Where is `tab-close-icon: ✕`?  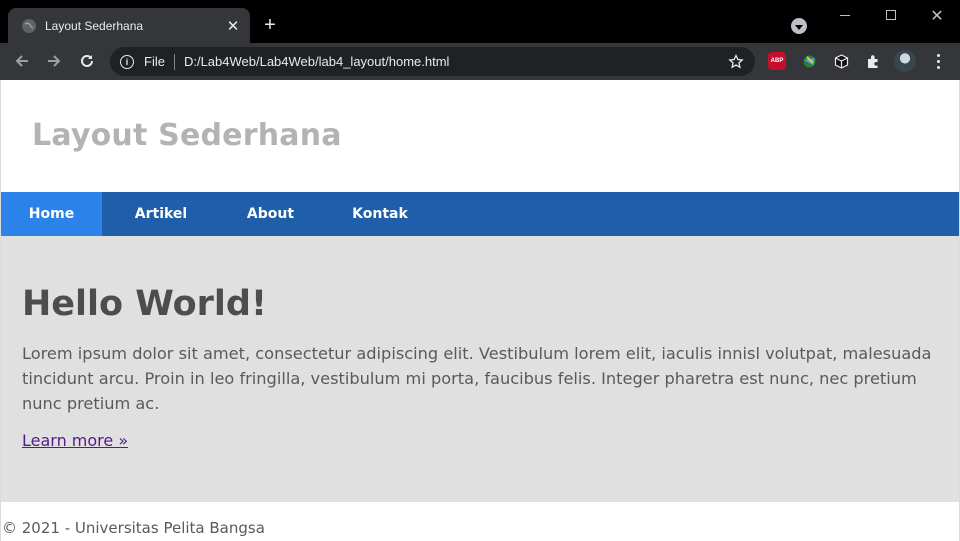
tab-close-icon: ✕ is located at coordinates (233, 26).